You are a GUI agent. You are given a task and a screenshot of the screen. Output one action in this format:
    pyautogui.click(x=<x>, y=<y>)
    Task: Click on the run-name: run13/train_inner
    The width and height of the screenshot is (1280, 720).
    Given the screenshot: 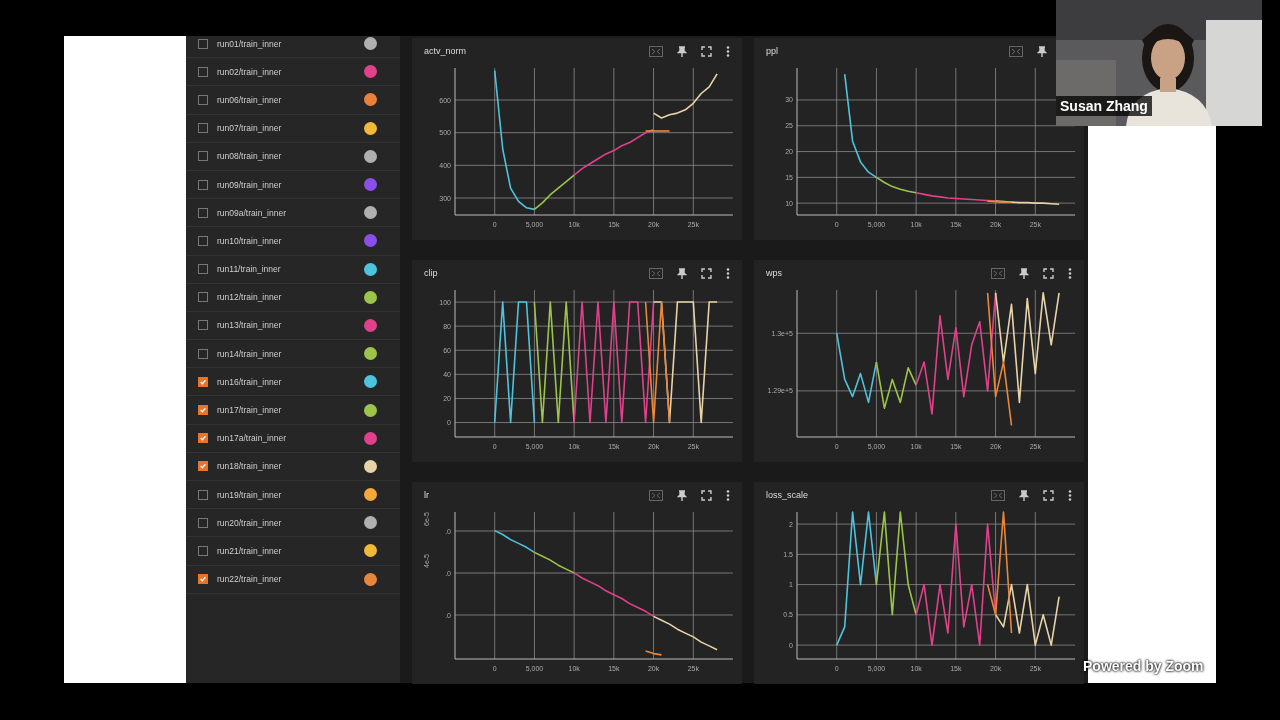 What is the action you would take?
    pyautogui.click(x=250, y=325)
    